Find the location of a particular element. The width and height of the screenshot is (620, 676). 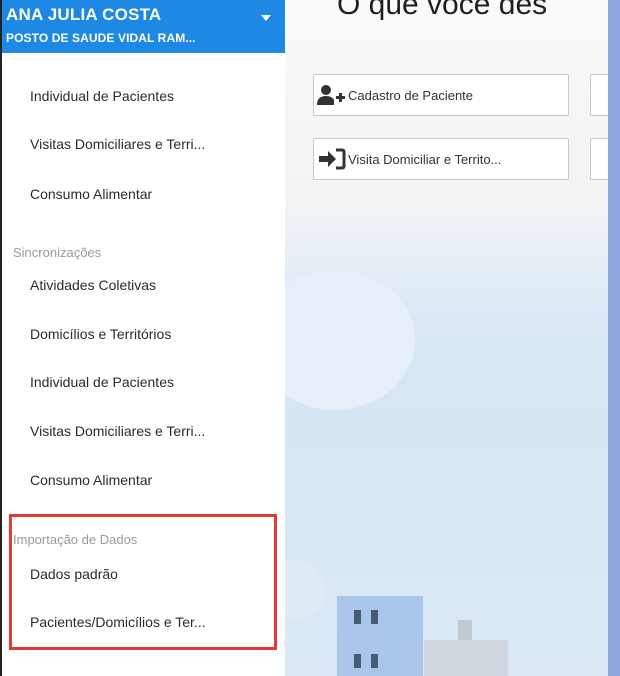

import-item-dados-padrao: Dados padrão is located at coordinates (74, 574).